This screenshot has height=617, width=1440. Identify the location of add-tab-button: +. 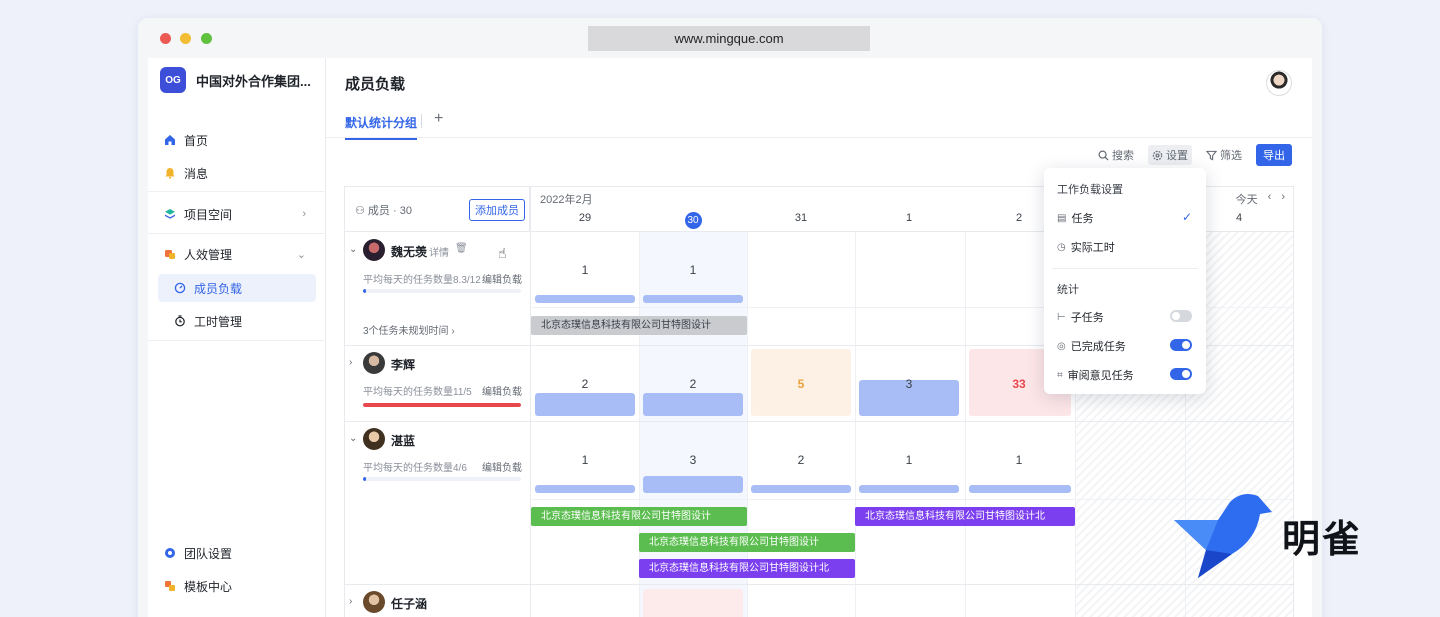
(438, 119).